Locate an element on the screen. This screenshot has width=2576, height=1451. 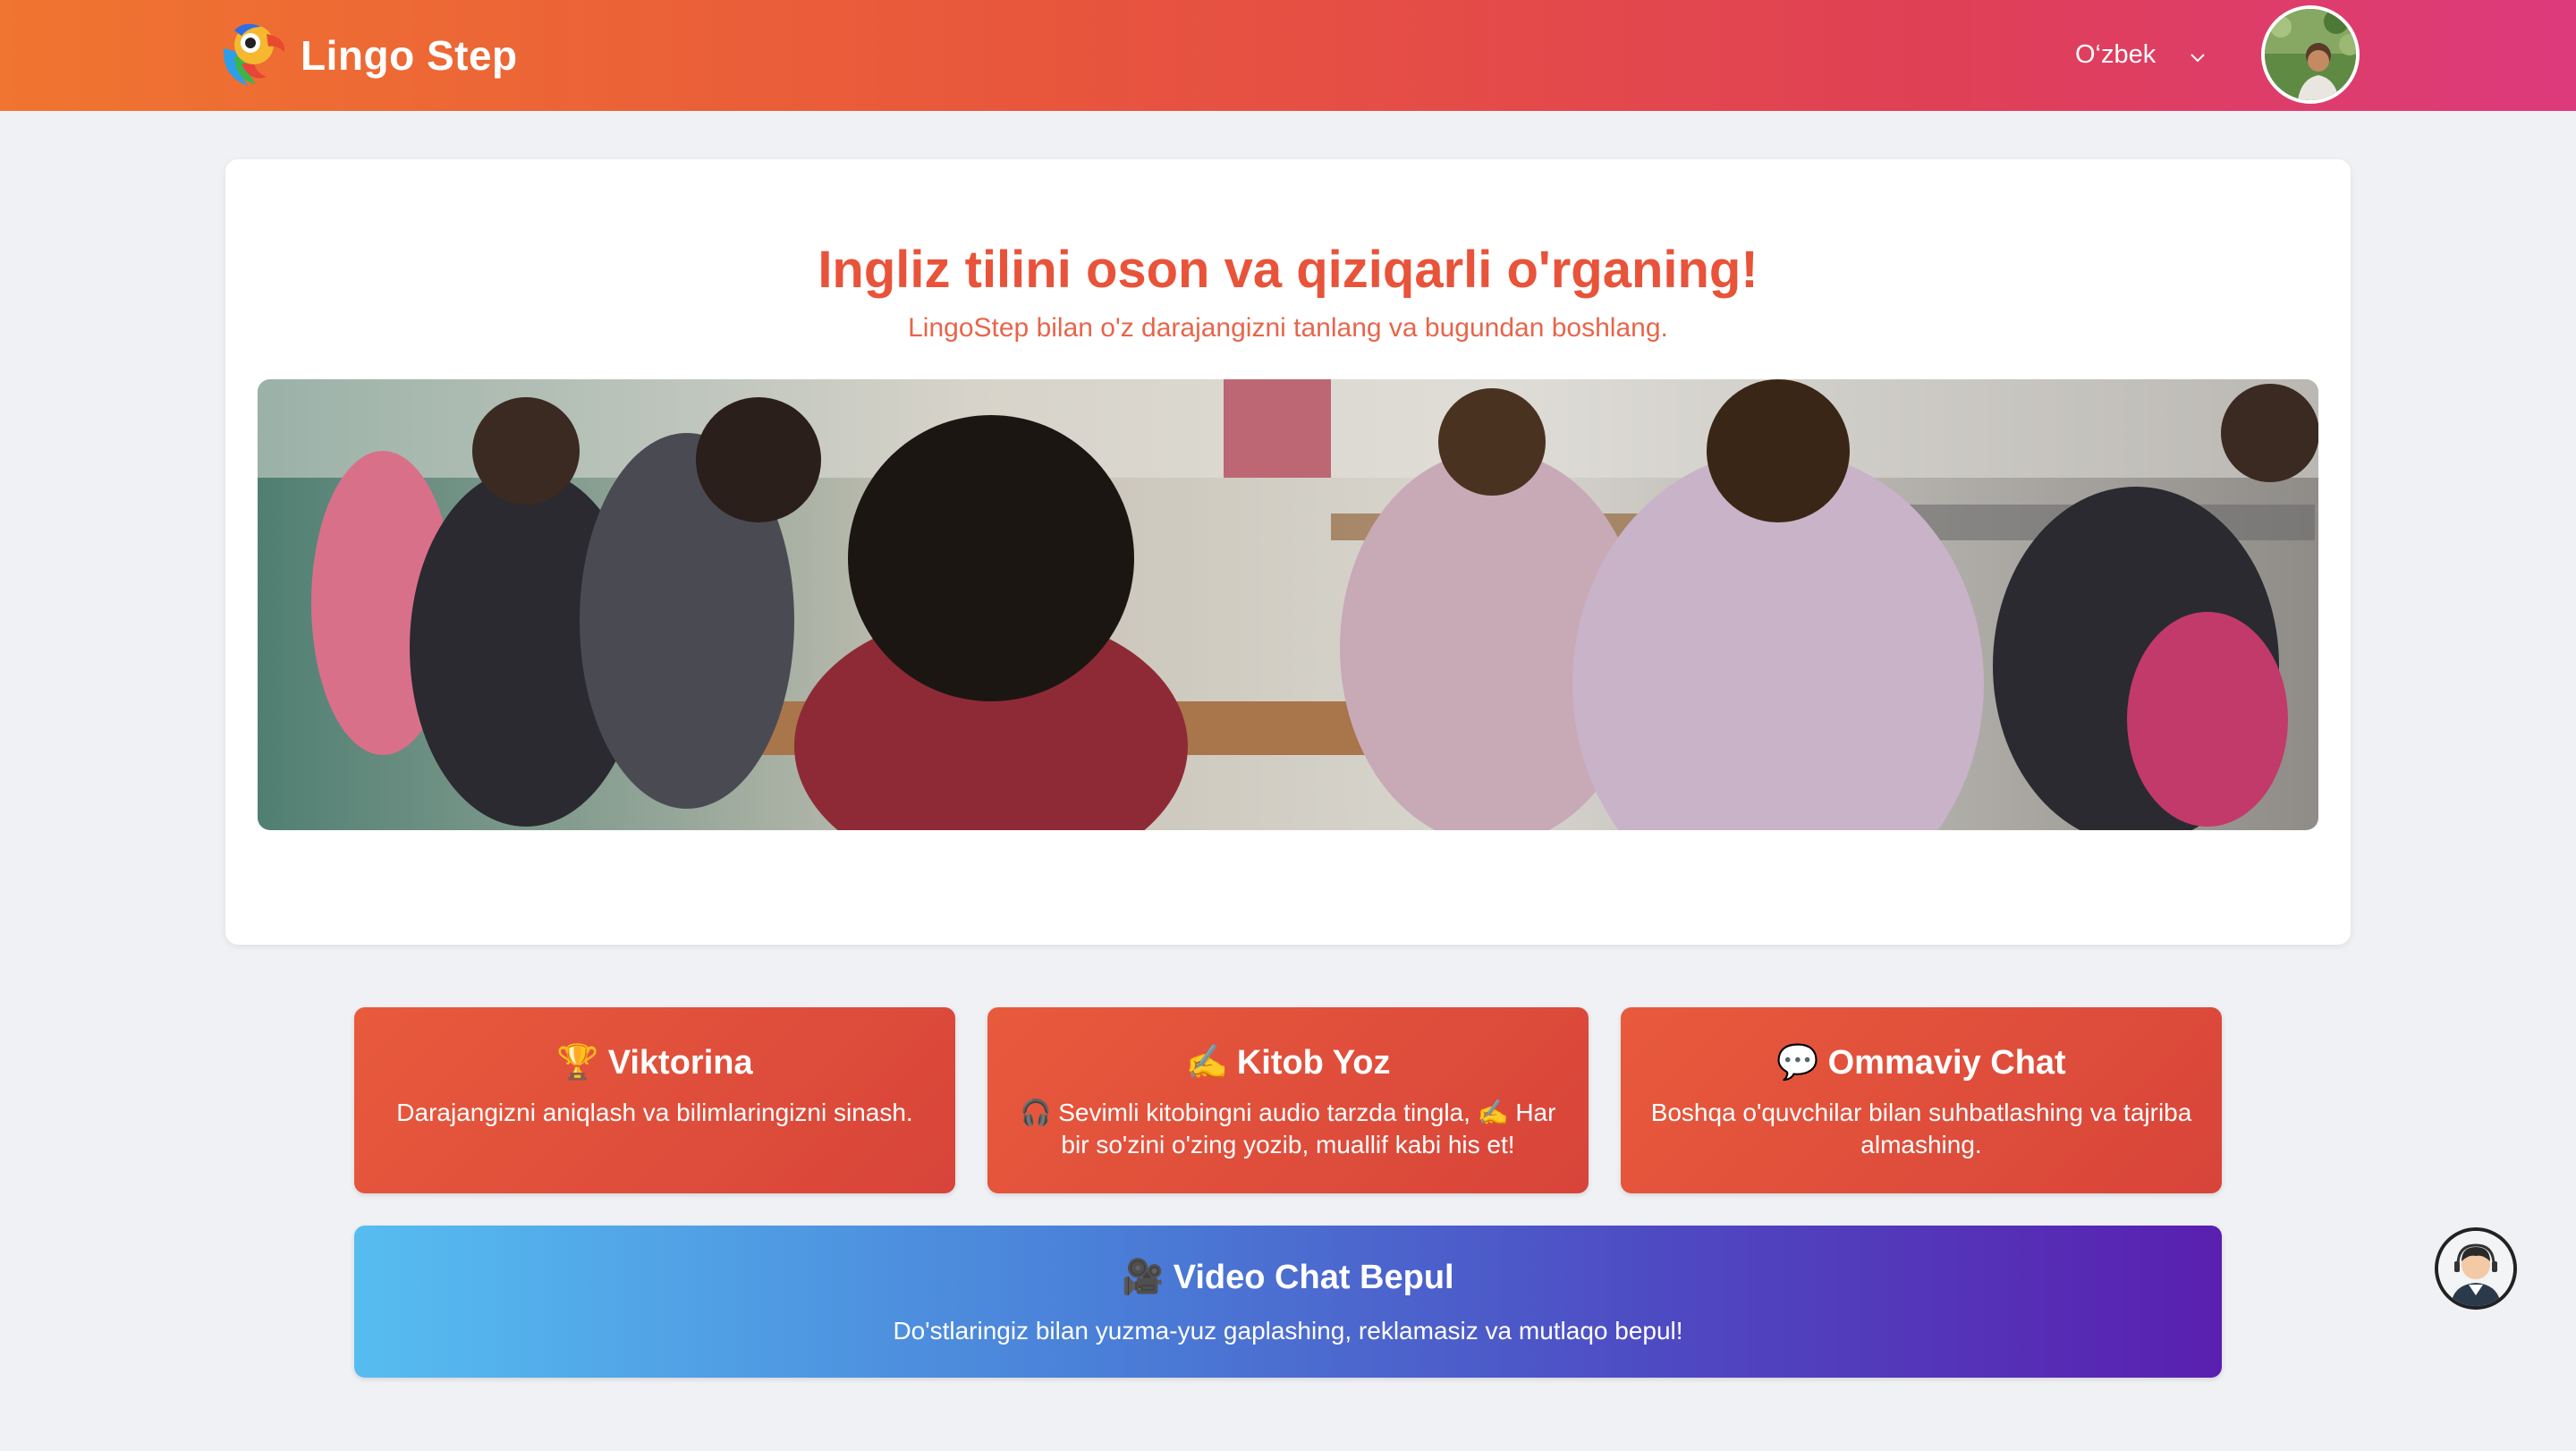
brand-logo-link: Lingo Step is located at coordinates (366, 55).